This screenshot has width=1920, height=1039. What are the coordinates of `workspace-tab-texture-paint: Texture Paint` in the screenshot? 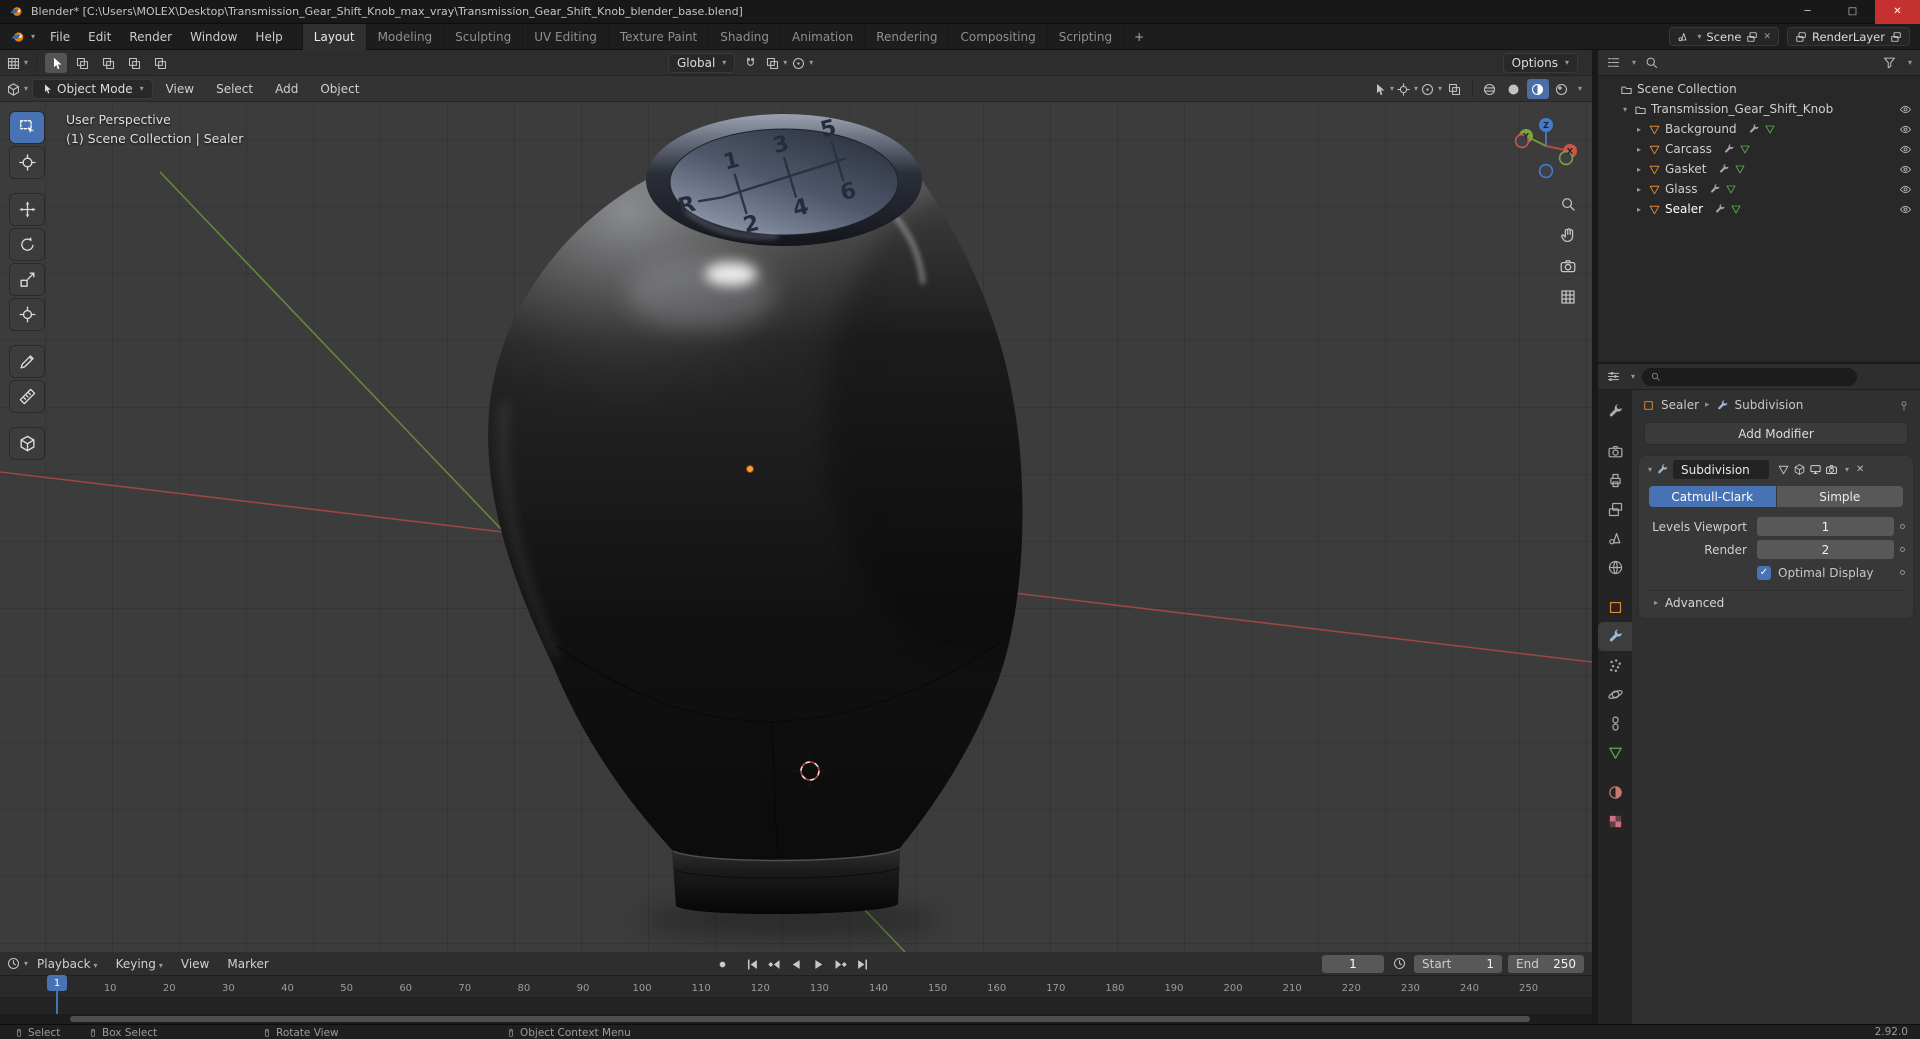 It's located at (657, 36).